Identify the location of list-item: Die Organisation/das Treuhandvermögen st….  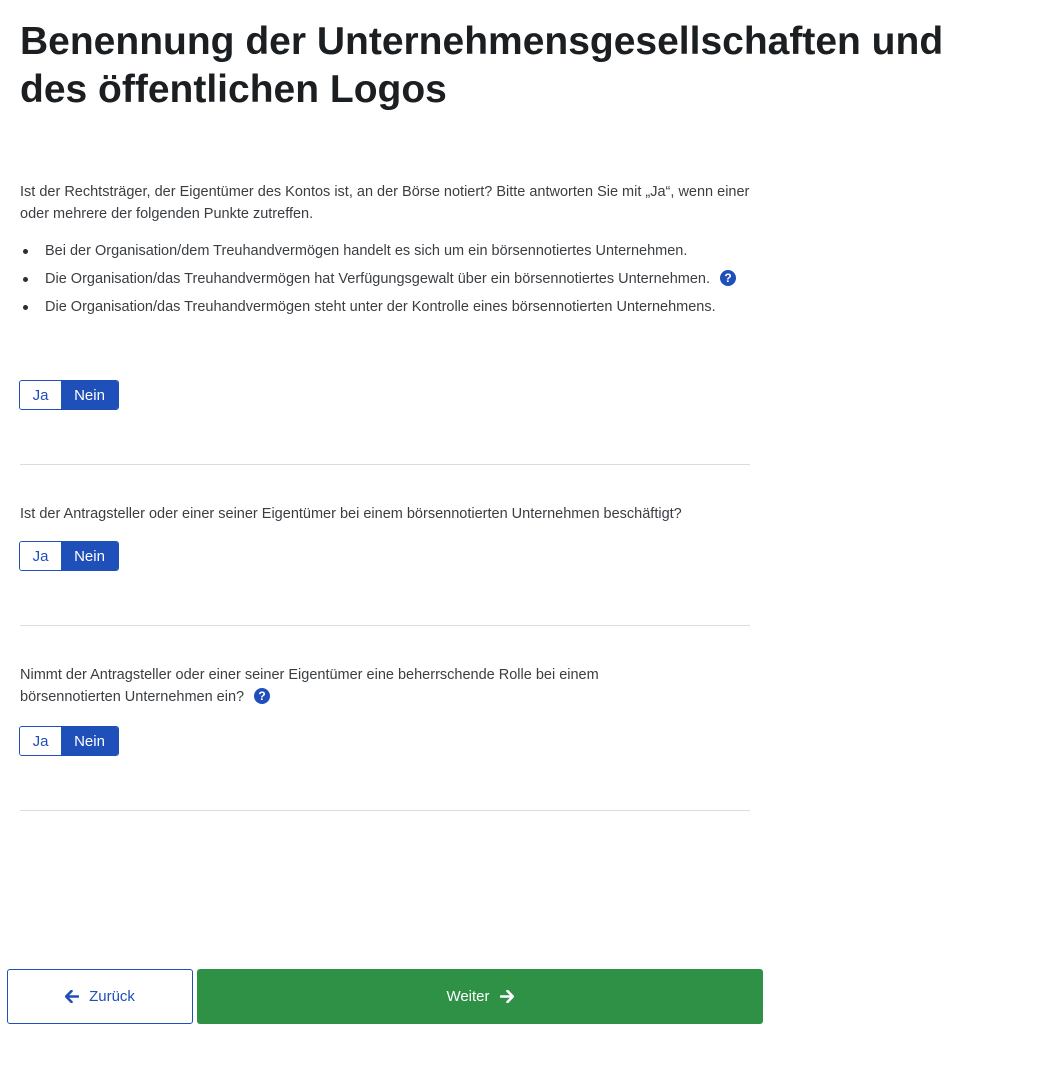
(385, 307).